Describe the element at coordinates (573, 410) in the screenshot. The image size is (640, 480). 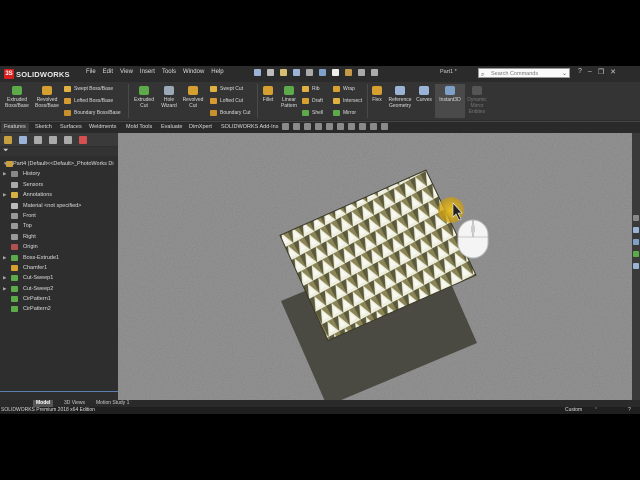
I see `units-selector: Custom` at that location.